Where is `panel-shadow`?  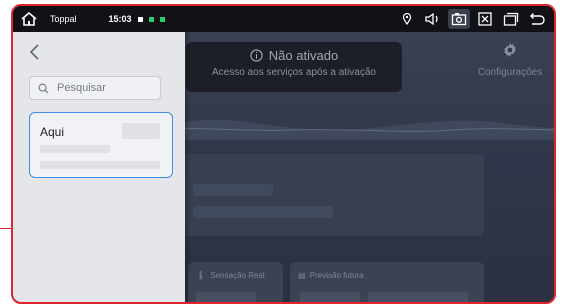
panel-shadow is located at coordinates (188, 167).